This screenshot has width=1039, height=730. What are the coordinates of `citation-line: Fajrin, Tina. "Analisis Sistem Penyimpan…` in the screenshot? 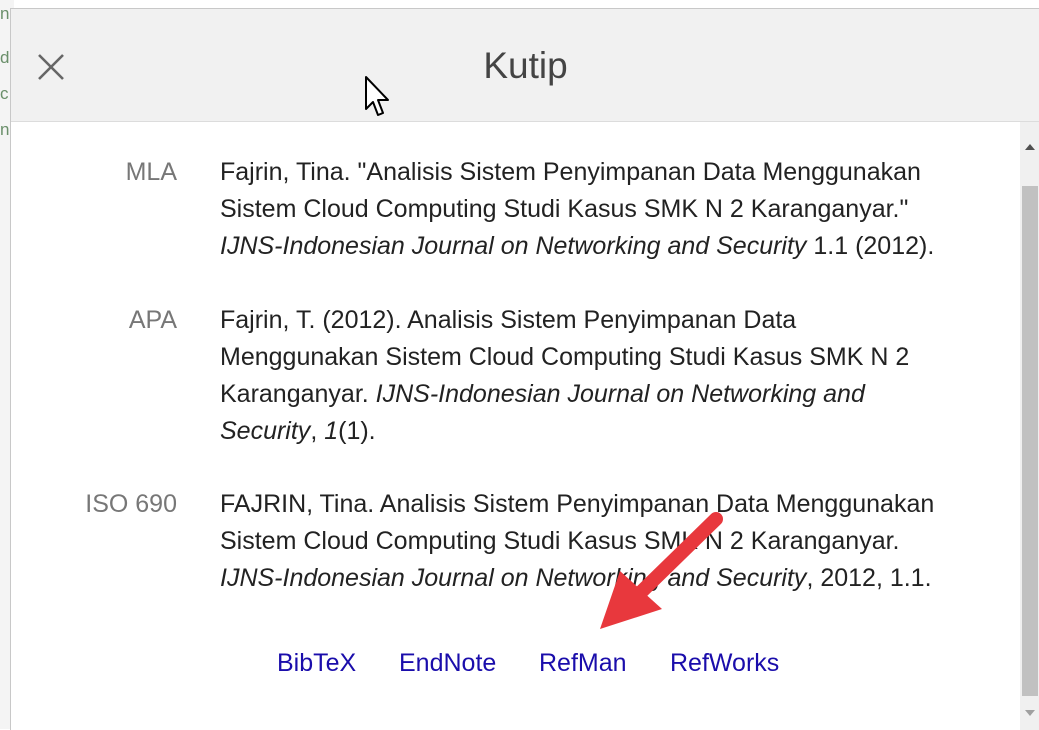 It's located at (600, 172).